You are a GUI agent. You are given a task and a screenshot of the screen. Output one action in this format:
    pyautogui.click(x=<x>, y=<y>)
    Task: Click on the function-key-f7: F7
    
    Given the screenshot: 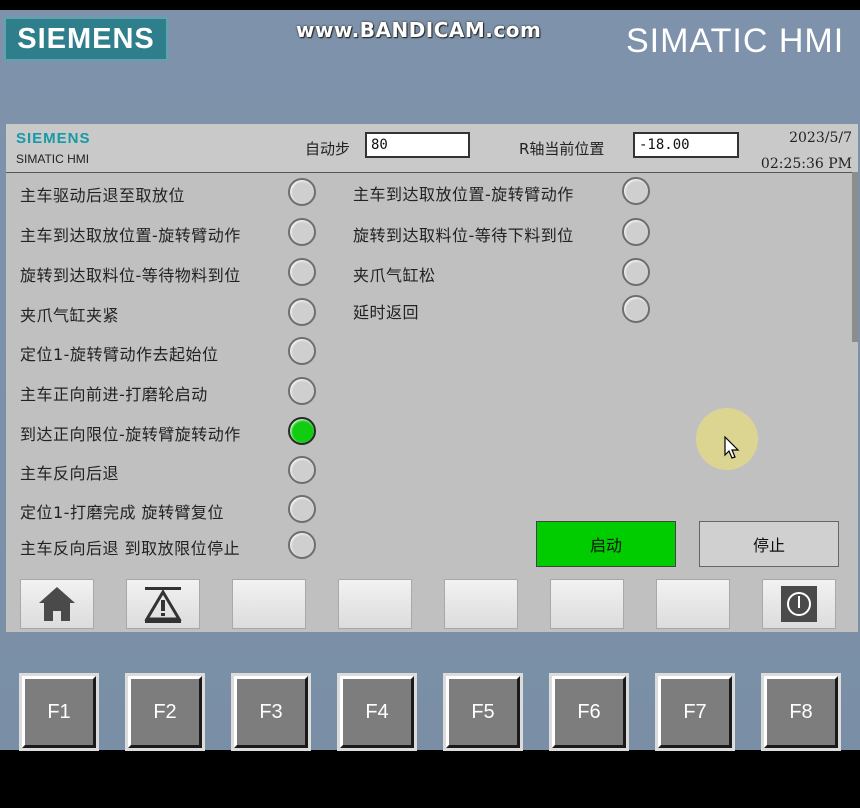 What is the action you would take?
    pyautogui.click(x=695, y=712)
    